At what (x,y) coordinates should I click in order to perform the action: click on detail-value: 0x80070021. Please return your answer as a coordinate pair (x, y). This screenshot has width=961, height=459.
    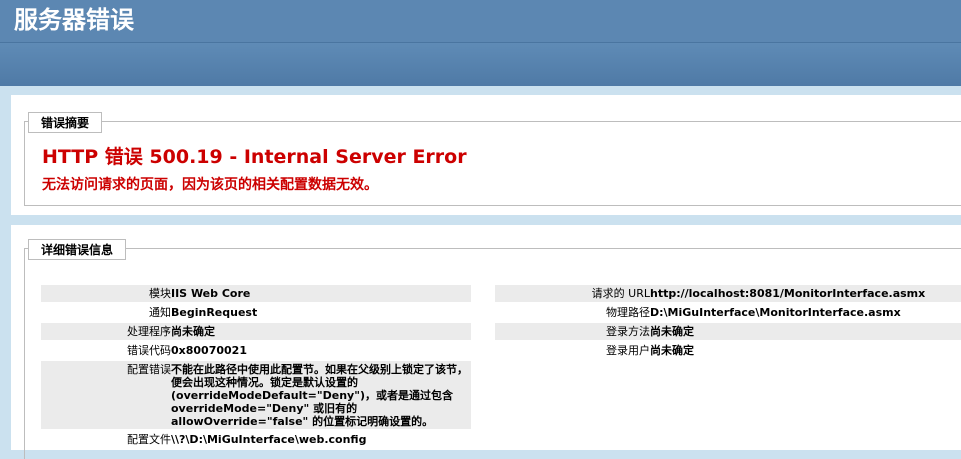
    Looking at the image, I should click on (209, 350).